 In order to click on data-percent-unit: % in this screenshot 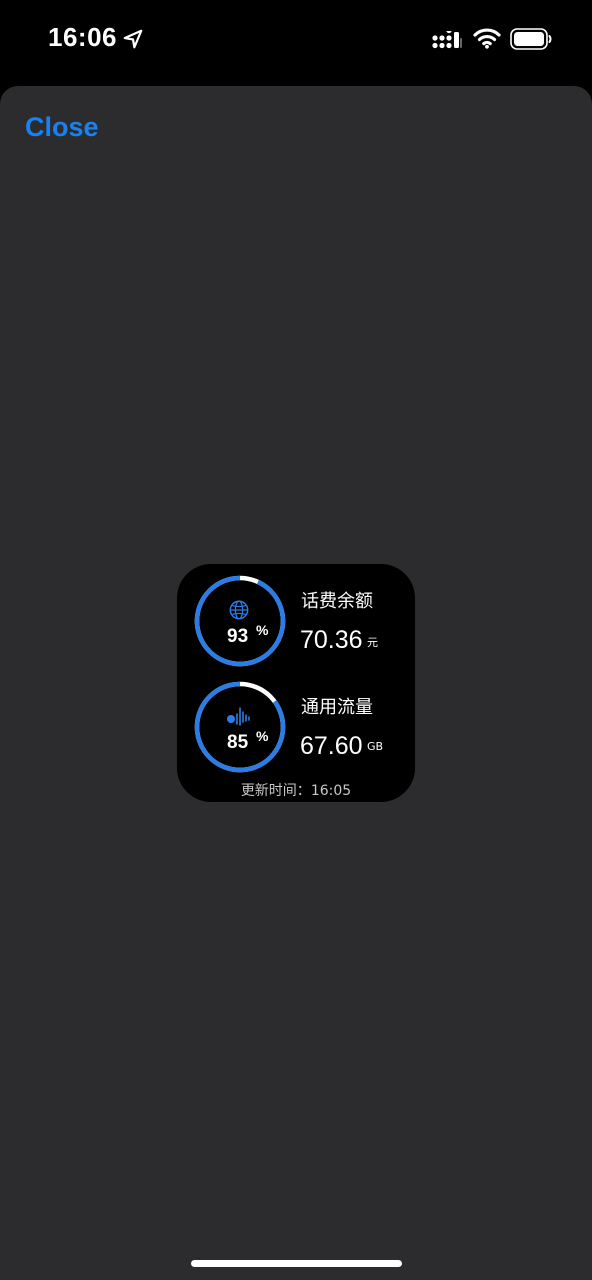, I will do `click(262, 736)`.